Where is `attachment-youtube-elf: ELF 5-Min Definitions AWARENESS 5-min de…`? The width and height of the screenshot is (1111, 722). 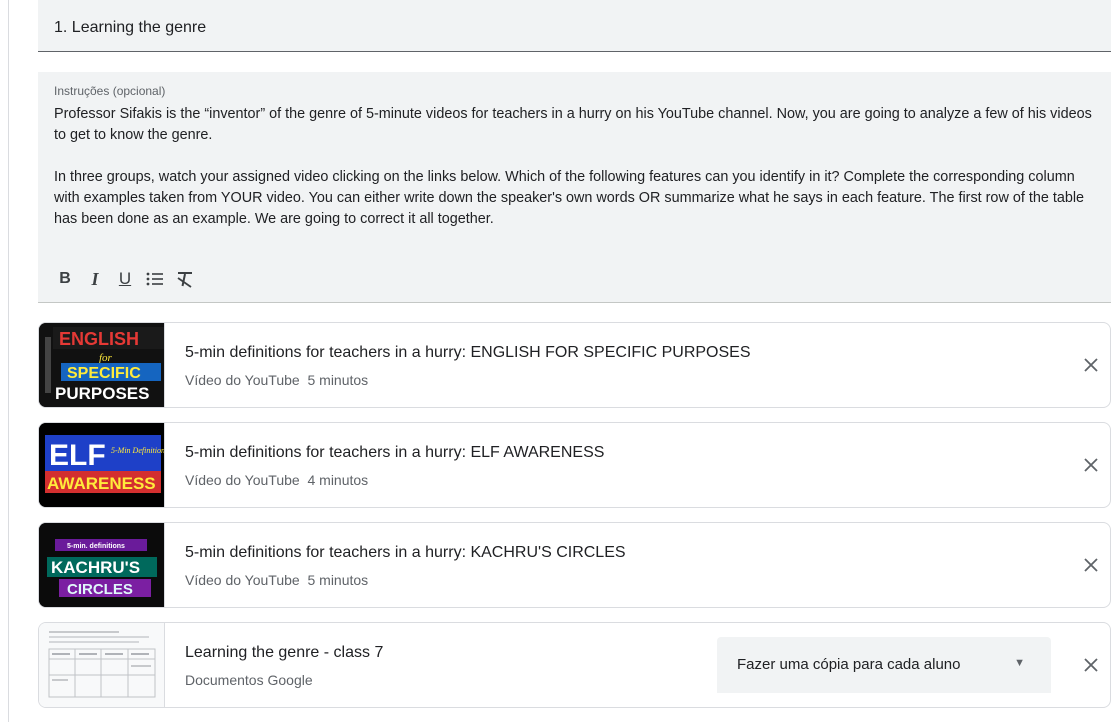 attachment-youtube-elf: ELF 5-Min Definitions AWARENESS 5-min de… is located at coordinates (574, 465).